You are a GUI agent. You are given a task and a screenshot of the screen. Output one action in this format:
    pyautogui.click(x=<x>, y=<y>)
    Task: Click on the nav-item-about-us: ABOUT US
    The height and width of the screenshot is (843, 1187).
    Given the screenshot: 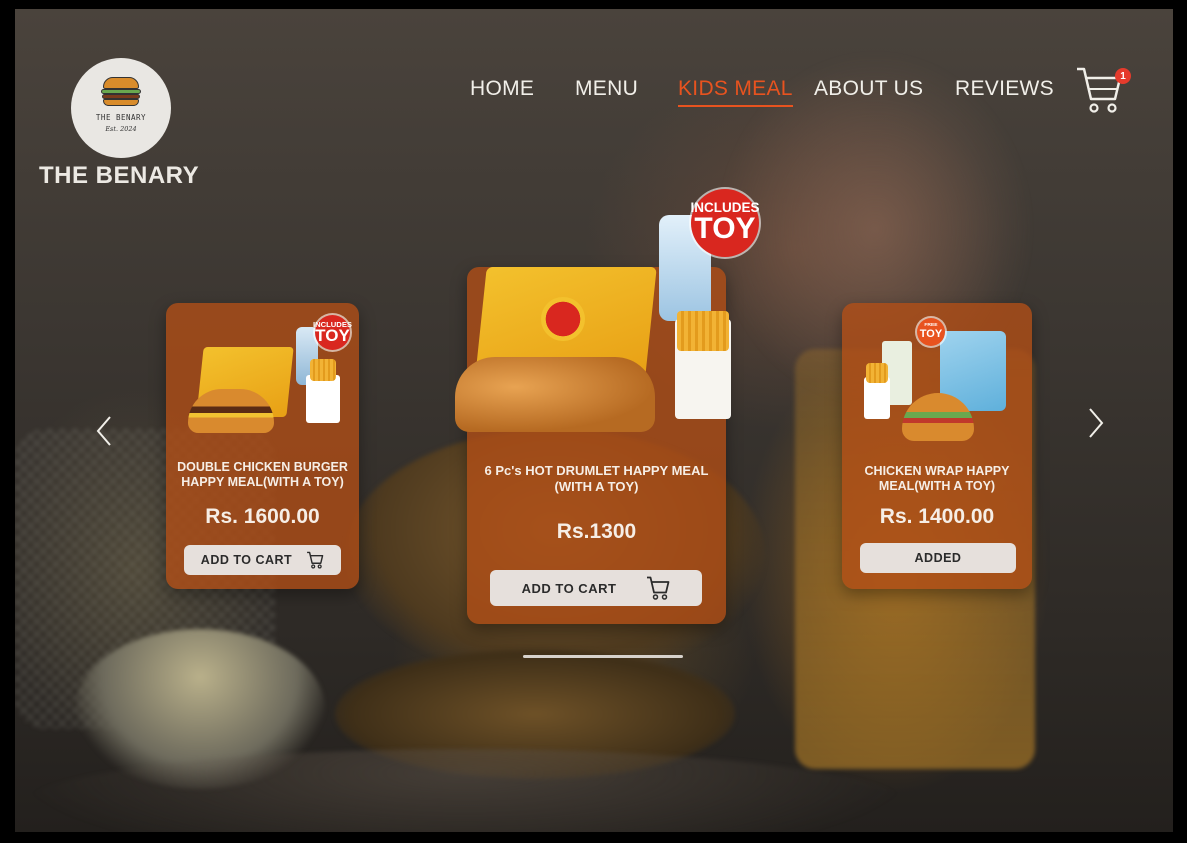 What is the action you would take?
    pyautogui.click(x=868, y=89)
    